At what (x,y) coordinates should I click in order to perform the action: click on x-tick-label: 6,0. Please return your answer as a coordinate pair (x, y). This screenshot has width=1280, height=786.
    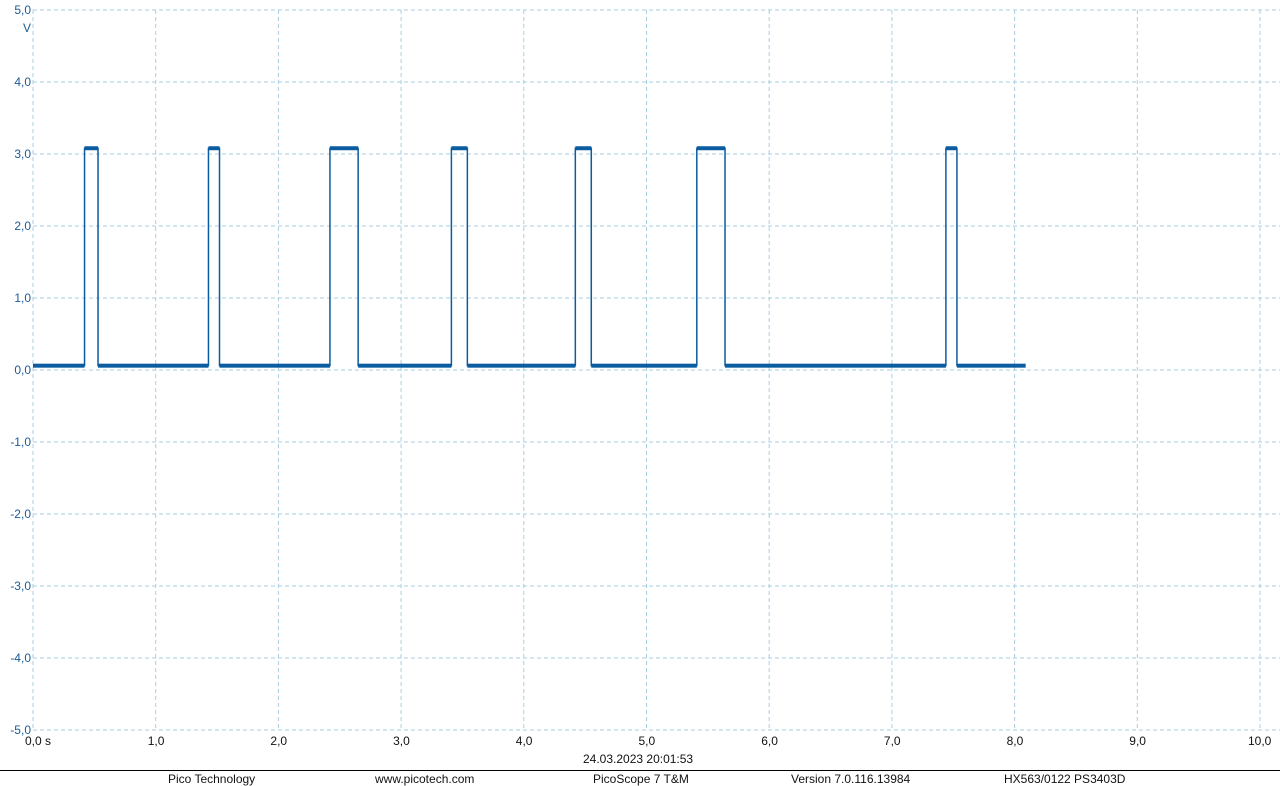
    Looking at the image, I should click on (769, 741).